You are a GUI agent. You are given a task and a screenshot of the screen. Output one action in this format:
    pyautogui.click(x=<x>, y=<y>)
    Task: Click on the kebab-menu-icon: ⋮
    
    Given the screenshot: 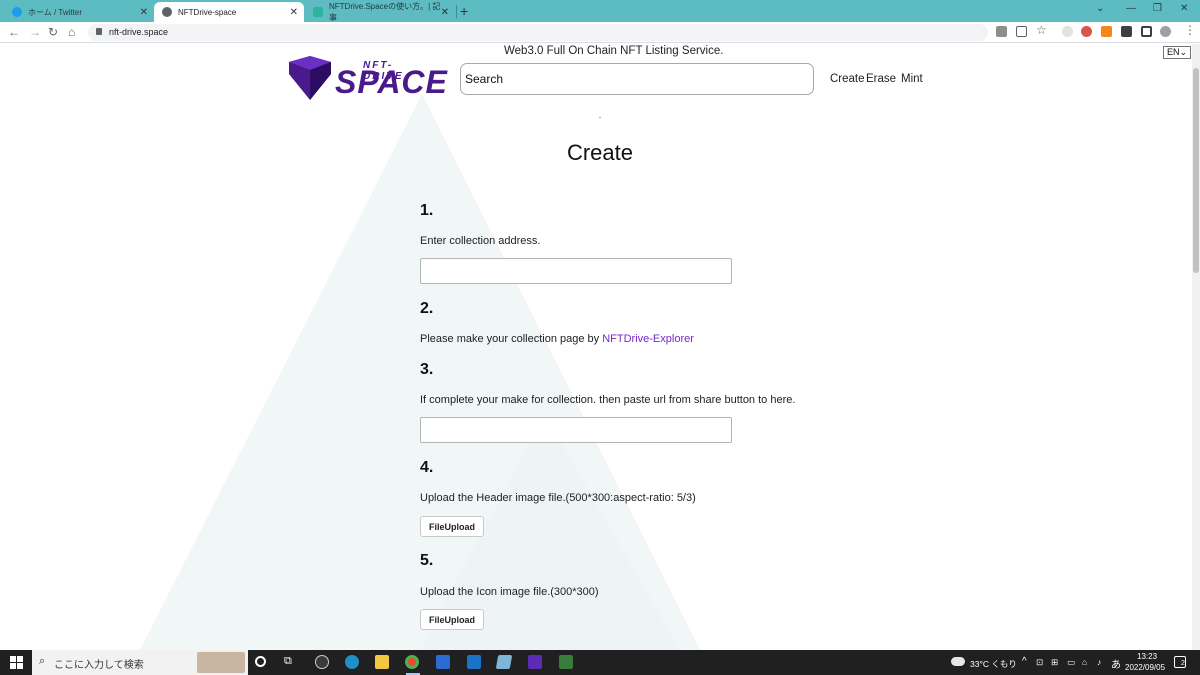 What is the action you would take?
    pyautogui.click(x=1190, y=30)
    